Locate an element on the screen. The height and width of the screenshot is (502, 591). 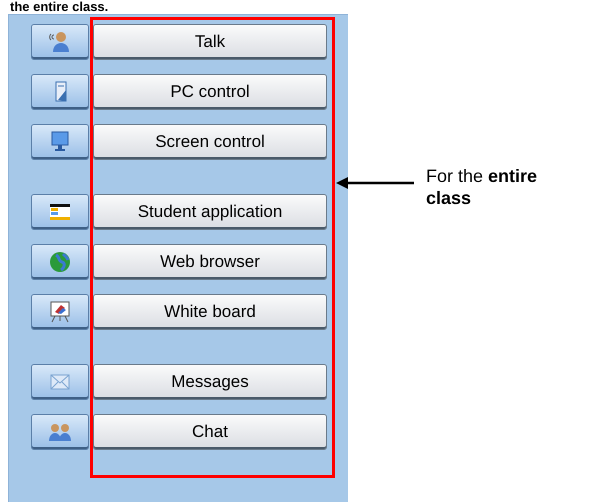
action-button: PC control is located at coordinates (210, 92).